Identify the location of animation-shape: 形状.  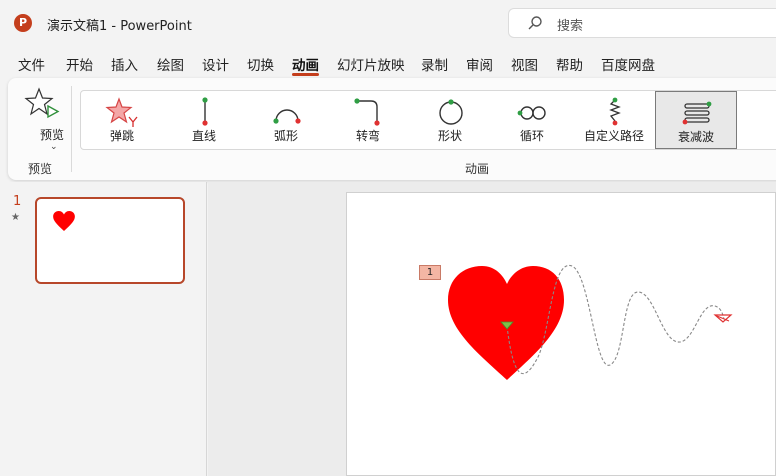
(450, 120).